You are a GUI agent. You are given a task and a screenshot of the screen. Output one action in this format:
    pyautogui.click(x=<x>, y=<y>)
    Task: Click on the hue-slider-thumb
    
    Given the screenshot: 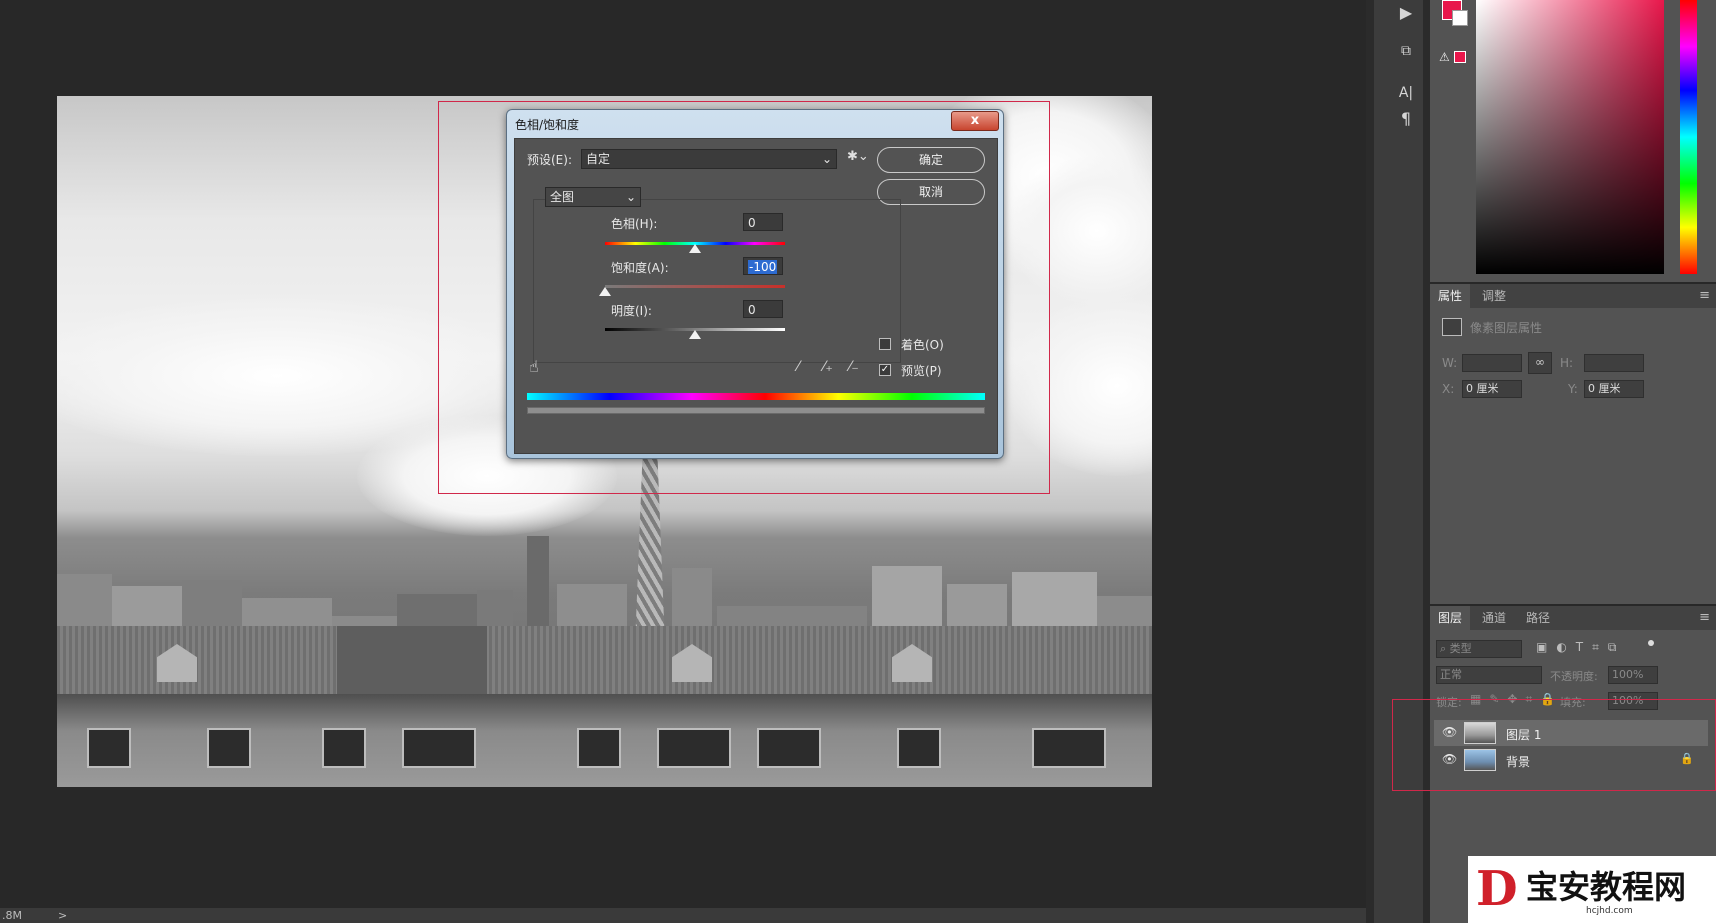 What is the action you would take?
    pyautogui.click(x=695, y=248)
    